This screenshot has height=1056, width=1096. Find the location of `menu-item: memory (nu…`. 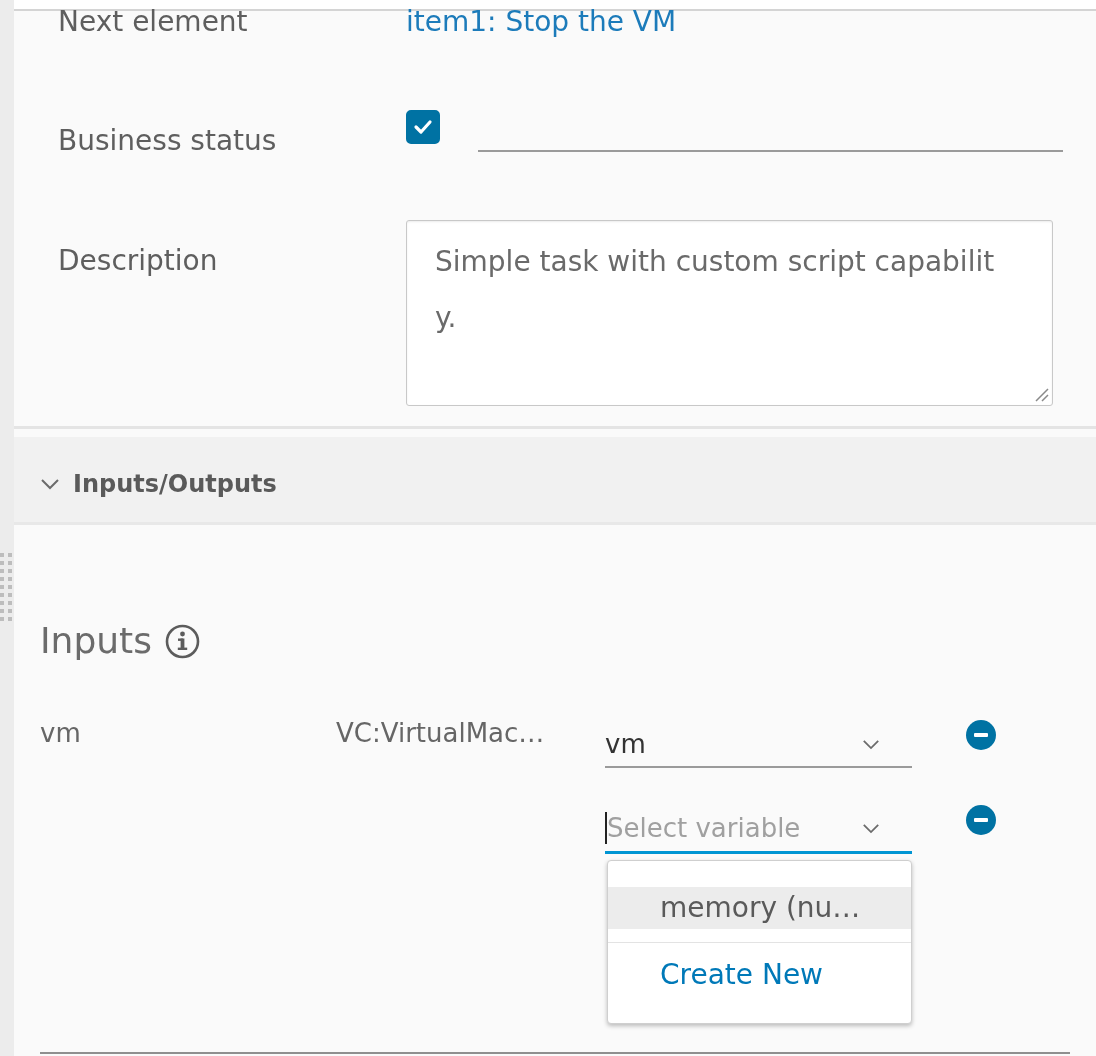

menu-item: memory (nu… is located at coordinates (759, 908).